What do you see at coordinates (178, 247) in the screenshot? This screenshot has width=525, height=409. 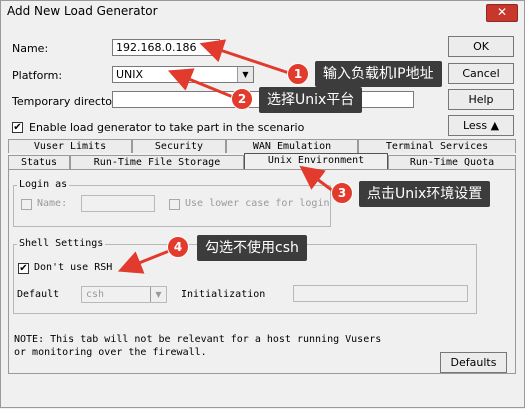 I see `annotation-badge-4: 4` at bounding box center [178, 247].